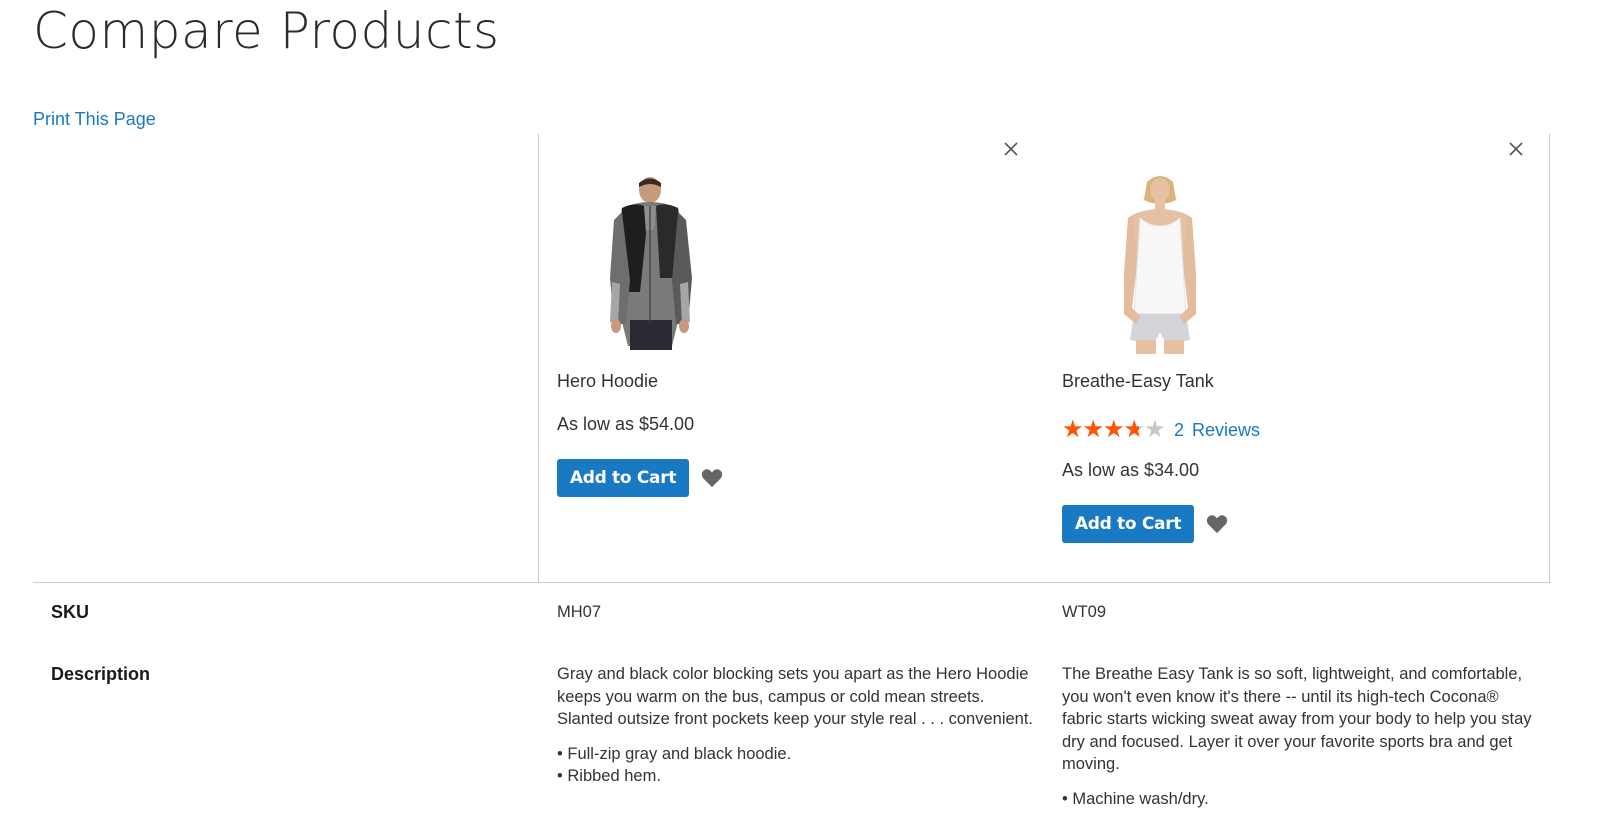  I want to click on product-rating: ★★★★★ ★★★★★ 2 Reviews, so click(1161, 430).